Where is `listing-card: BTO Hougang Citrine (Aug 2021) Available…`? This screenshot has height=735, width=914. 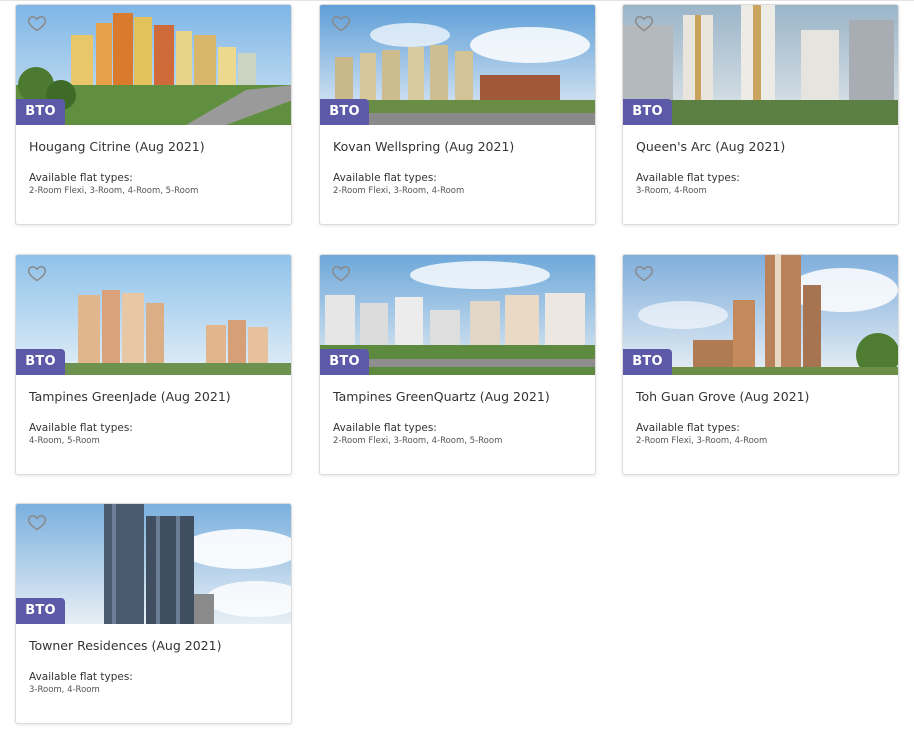 listing-card: BTO Hougang Citrine (Aug 2021) Available… is located at coordinates (153, 114).